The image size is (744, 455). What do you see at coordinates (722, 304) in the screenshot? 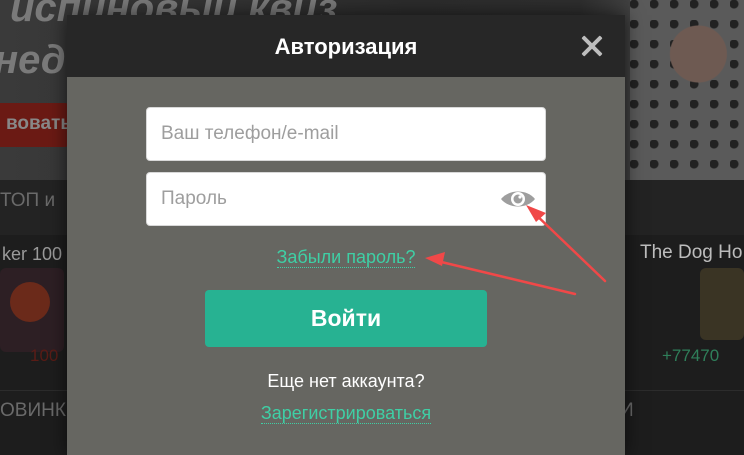
I see `game-card-thumbnail-right` at bounding box center [722, 304].